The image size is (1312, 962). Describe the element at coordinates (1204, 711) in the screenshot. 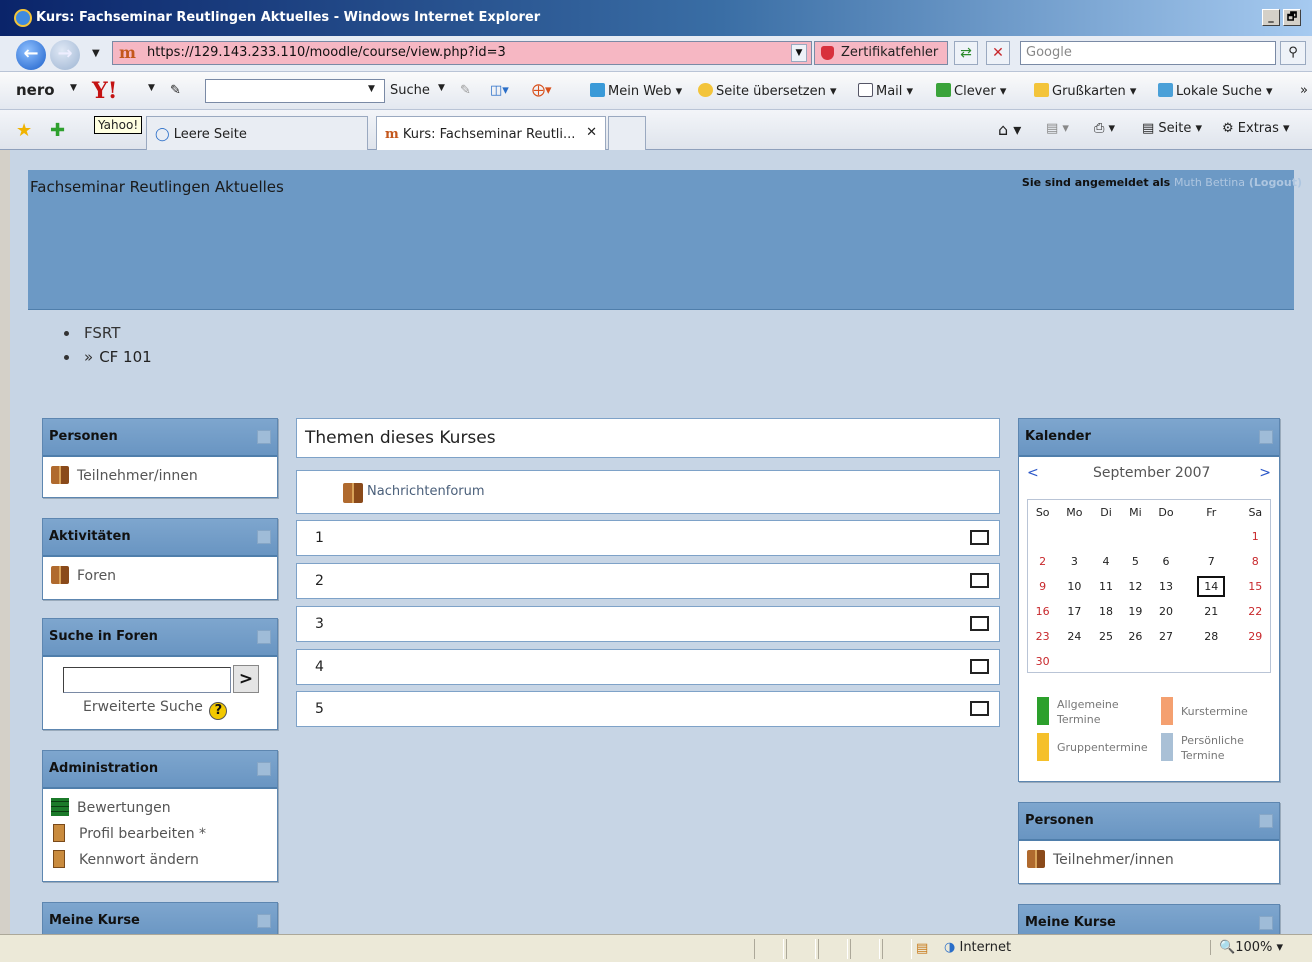

I see `legend-kurs: Kurstermine` at that location.